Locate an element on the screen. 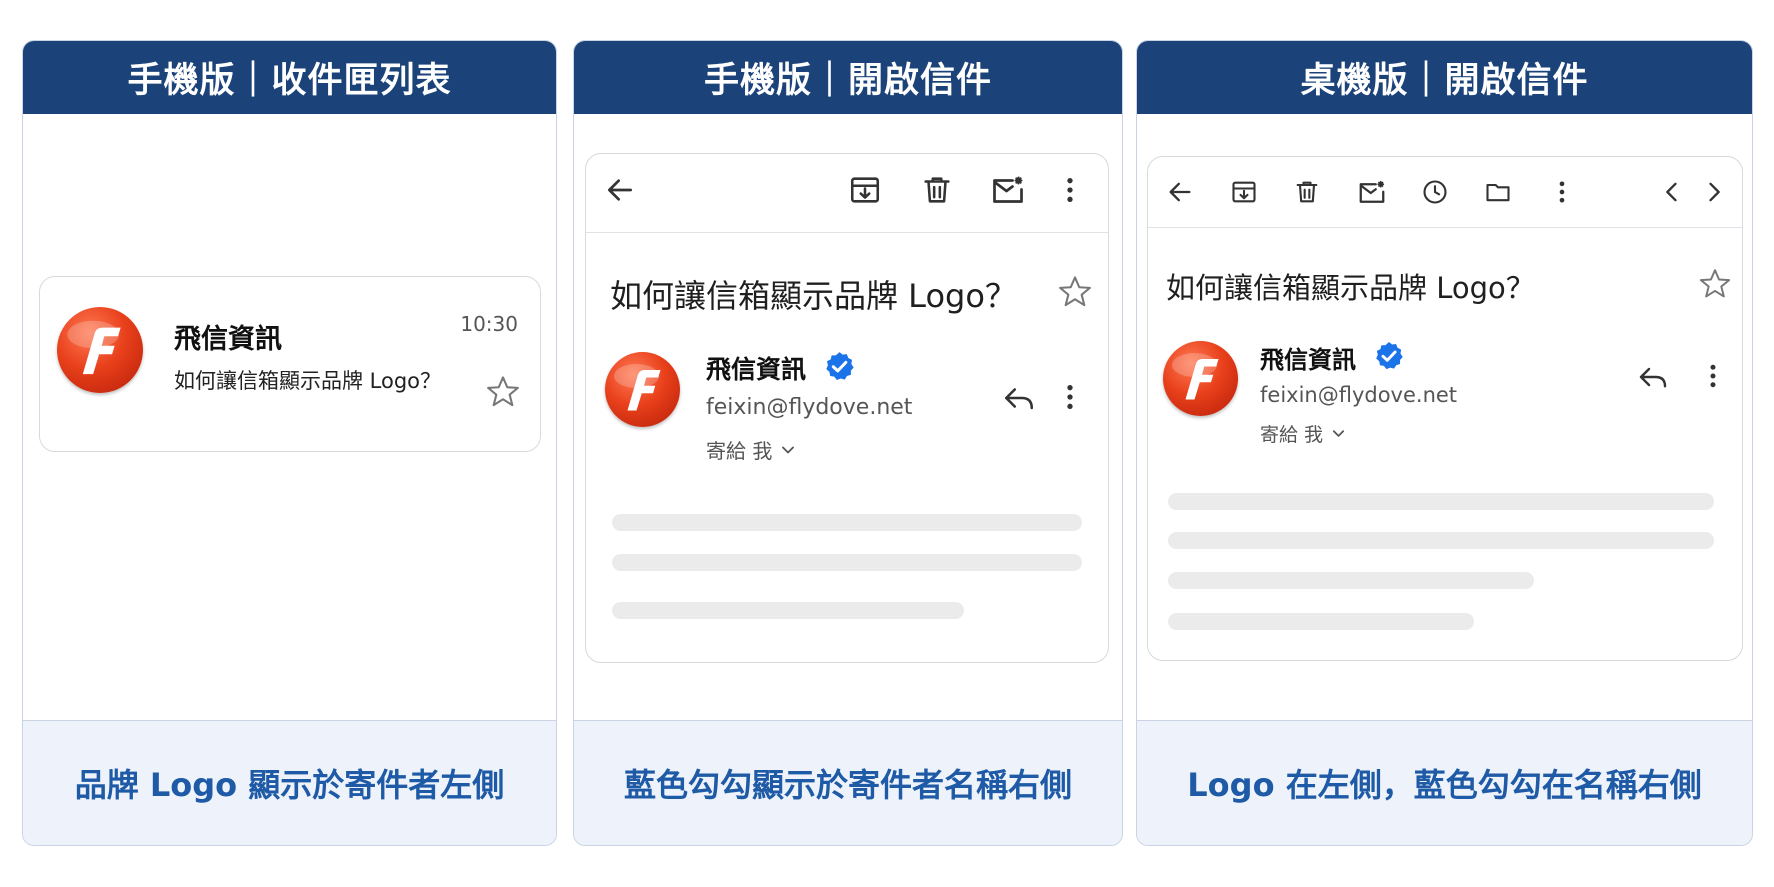 This screenshot has height=887, width=1774. email-time: 10:30 is located at coordinates (489, 324).